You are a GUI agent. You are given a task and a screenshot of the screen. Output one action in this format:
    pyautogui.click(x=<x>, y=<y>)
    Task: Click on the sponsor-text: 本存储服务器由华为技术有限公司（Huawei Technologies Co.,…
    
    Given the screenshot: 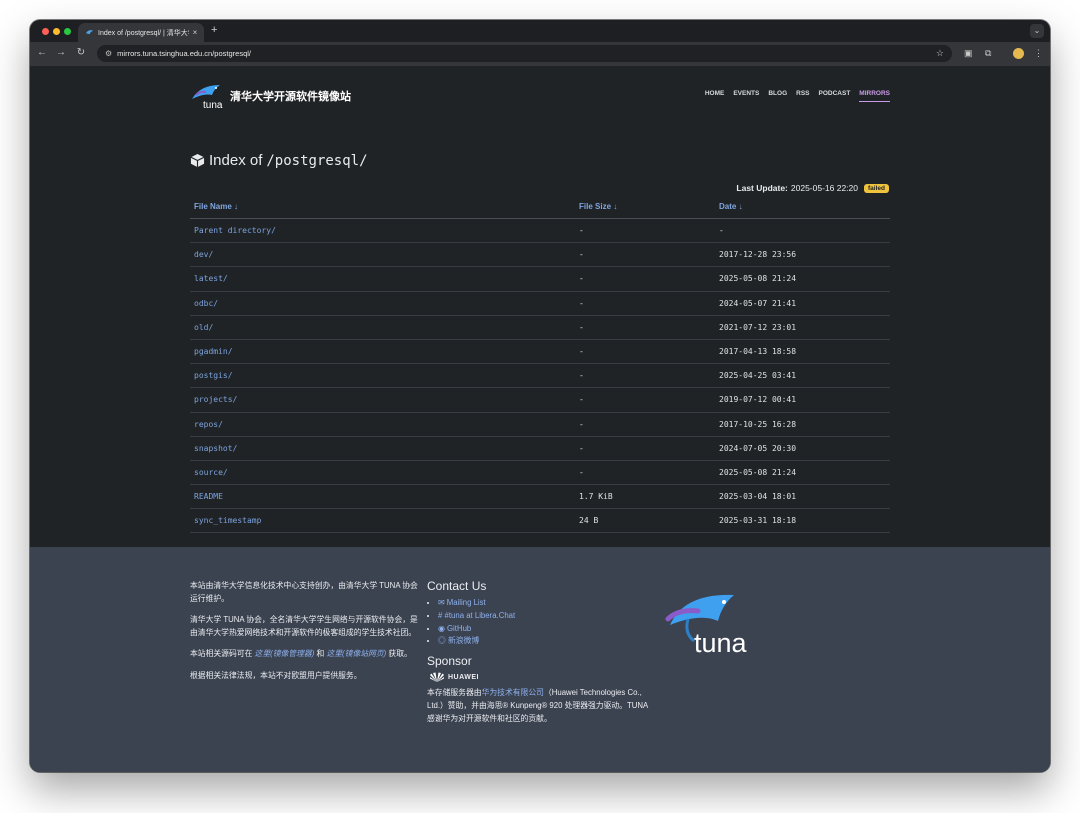 What is the action you would take?
    pyautogui.click(x=537, y=705)
    